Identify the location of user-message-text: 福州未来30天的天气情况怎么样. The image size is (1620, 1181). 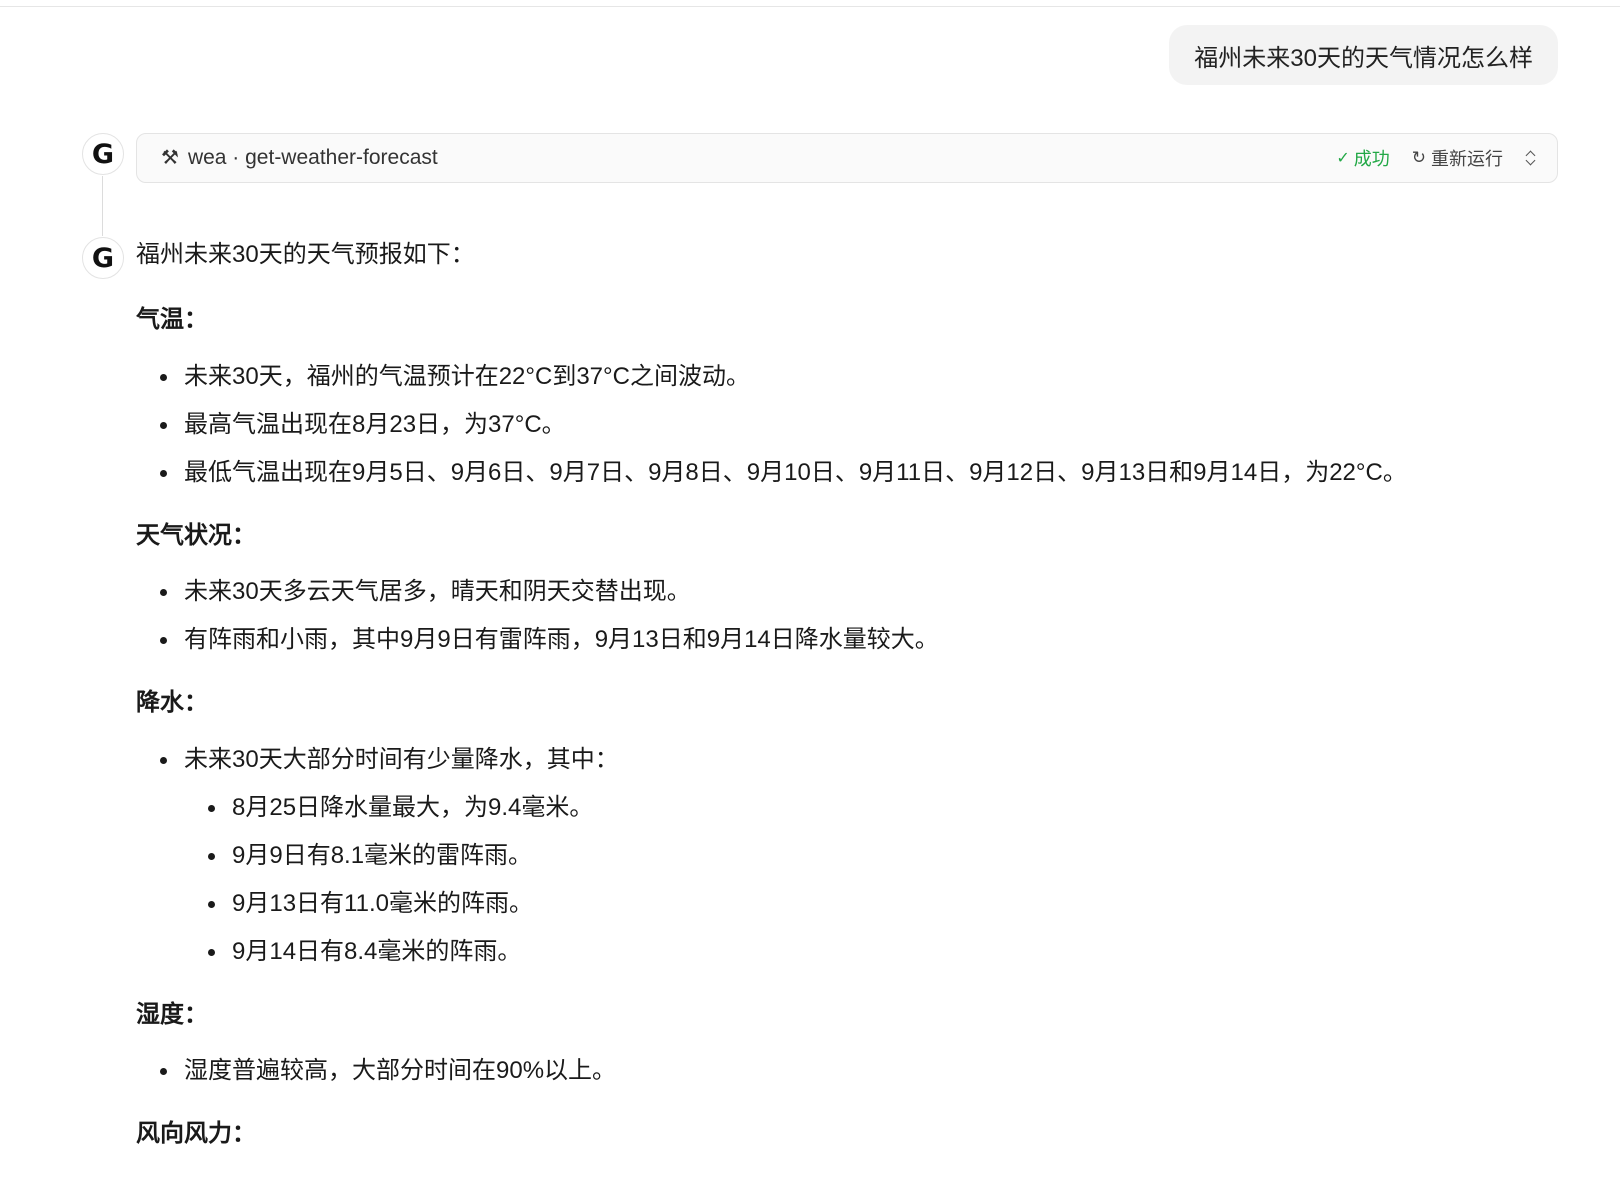
(1363, 58).